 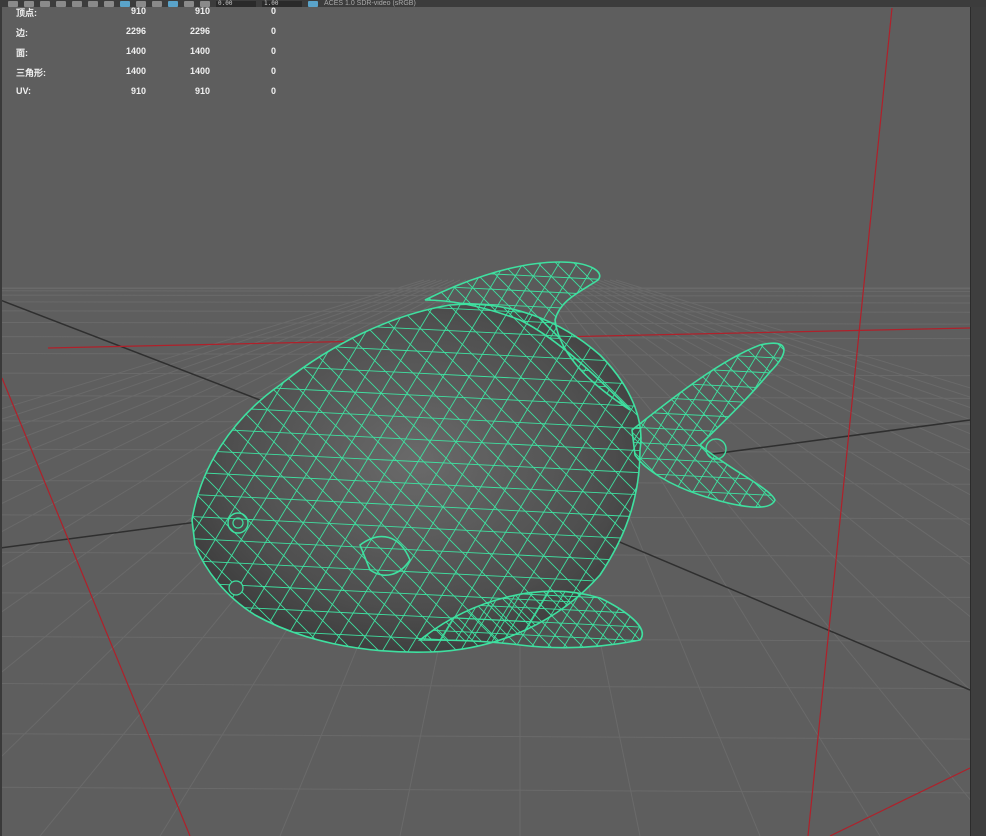 What do you see at coordinates (313, 3) in the screenshot?
I see `color-space-icon` at bounding box center [313, 3].